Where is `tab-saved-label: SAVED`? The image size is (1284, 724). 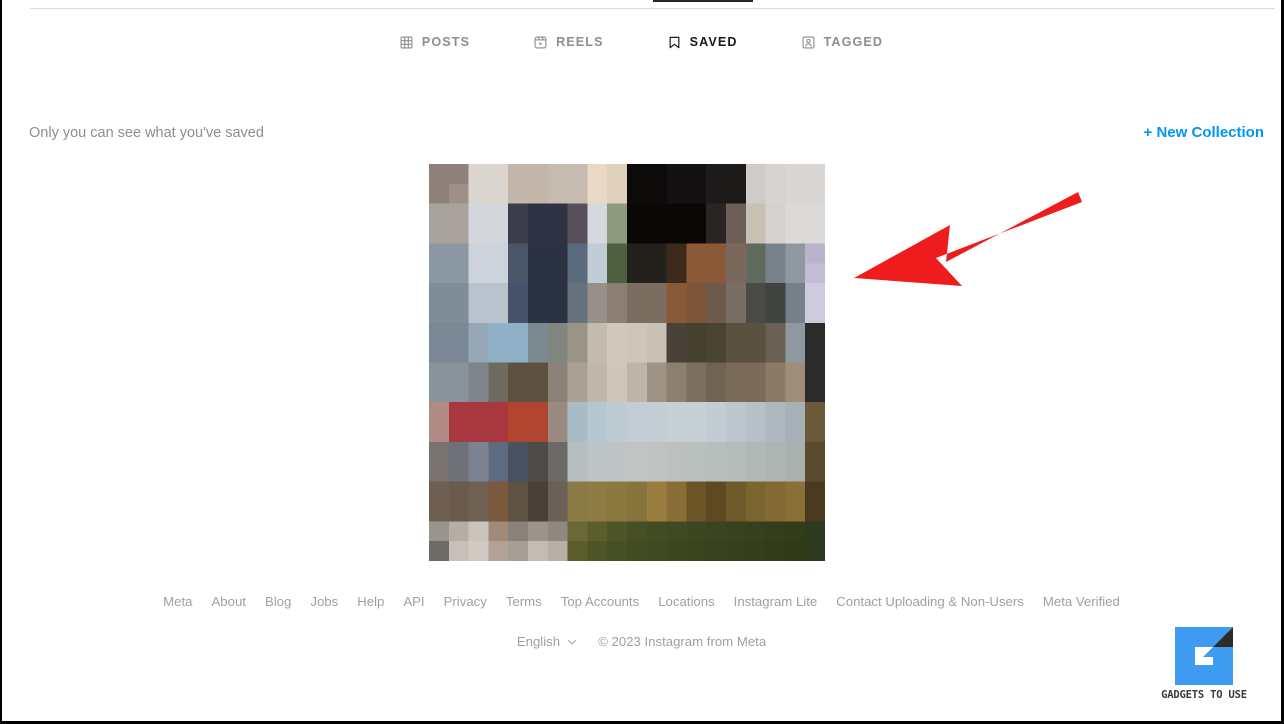
tab-saved-label: SAVED is located at coordinates (713, 42).